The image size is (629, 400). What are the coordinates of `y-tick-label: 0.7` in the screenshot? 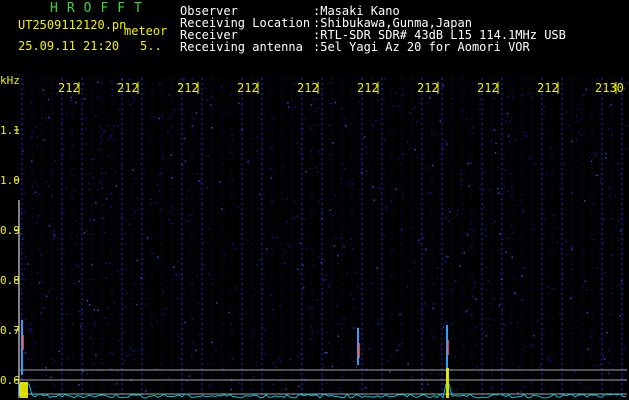 It's located at (10, 330).